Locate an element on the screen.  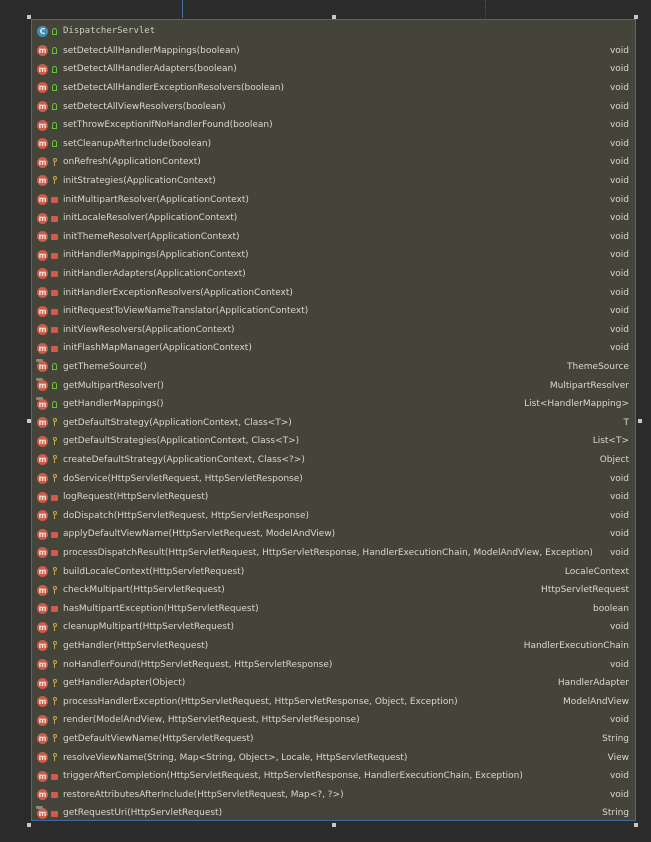
method-row: m setCleanupAfterInclude(boolean) void is located at coordinates (333, 144).